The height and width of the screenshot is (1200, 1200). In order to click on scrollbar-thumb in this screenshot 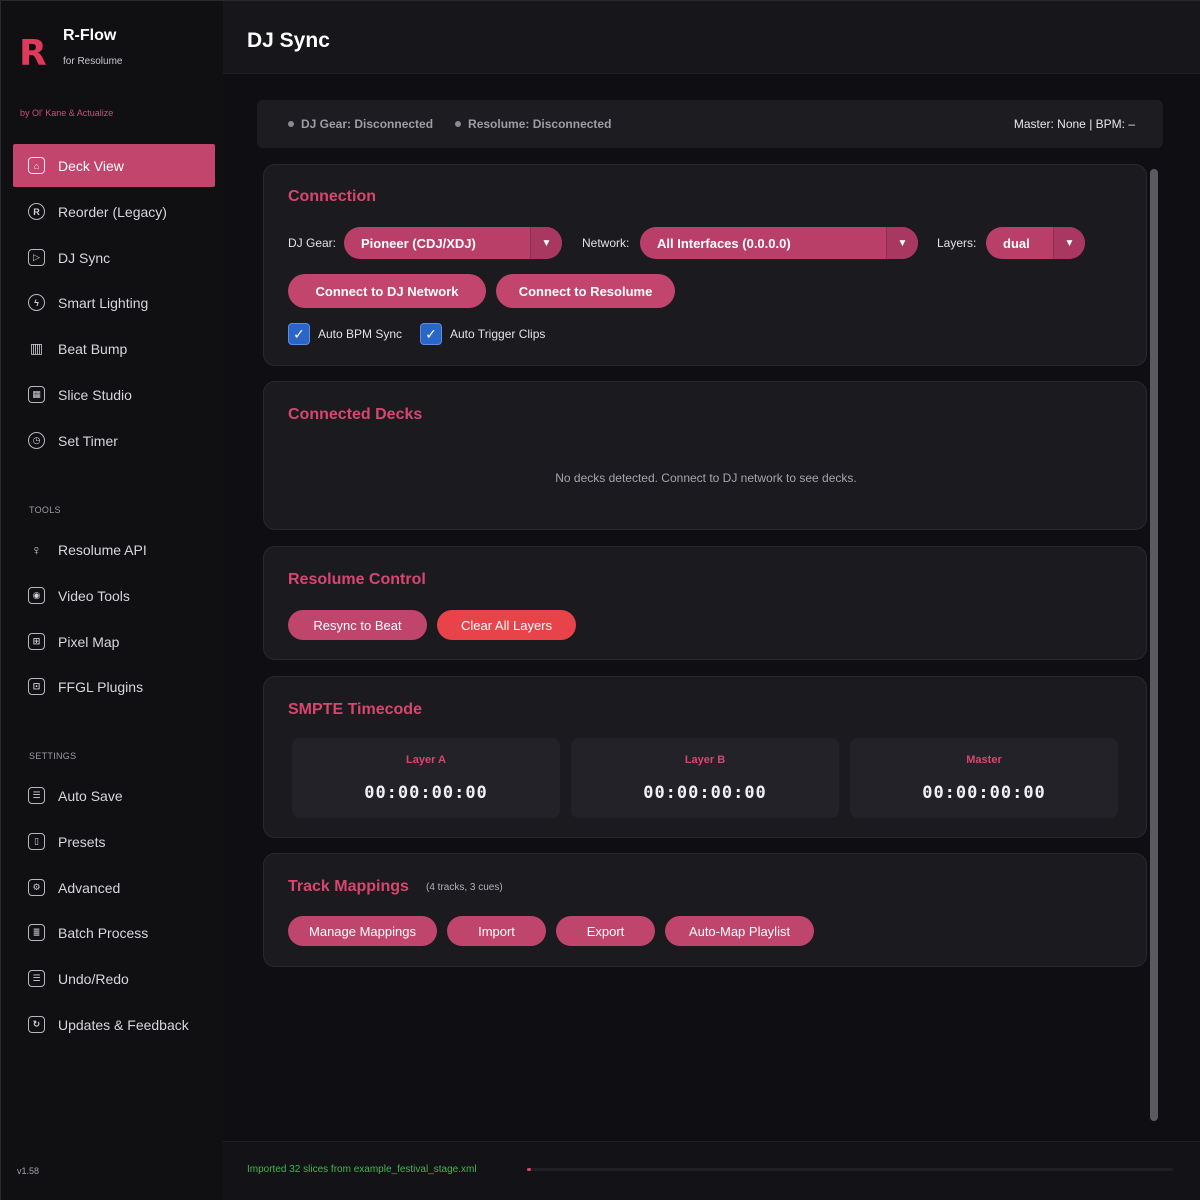, I will do `click(1154, 645)`.